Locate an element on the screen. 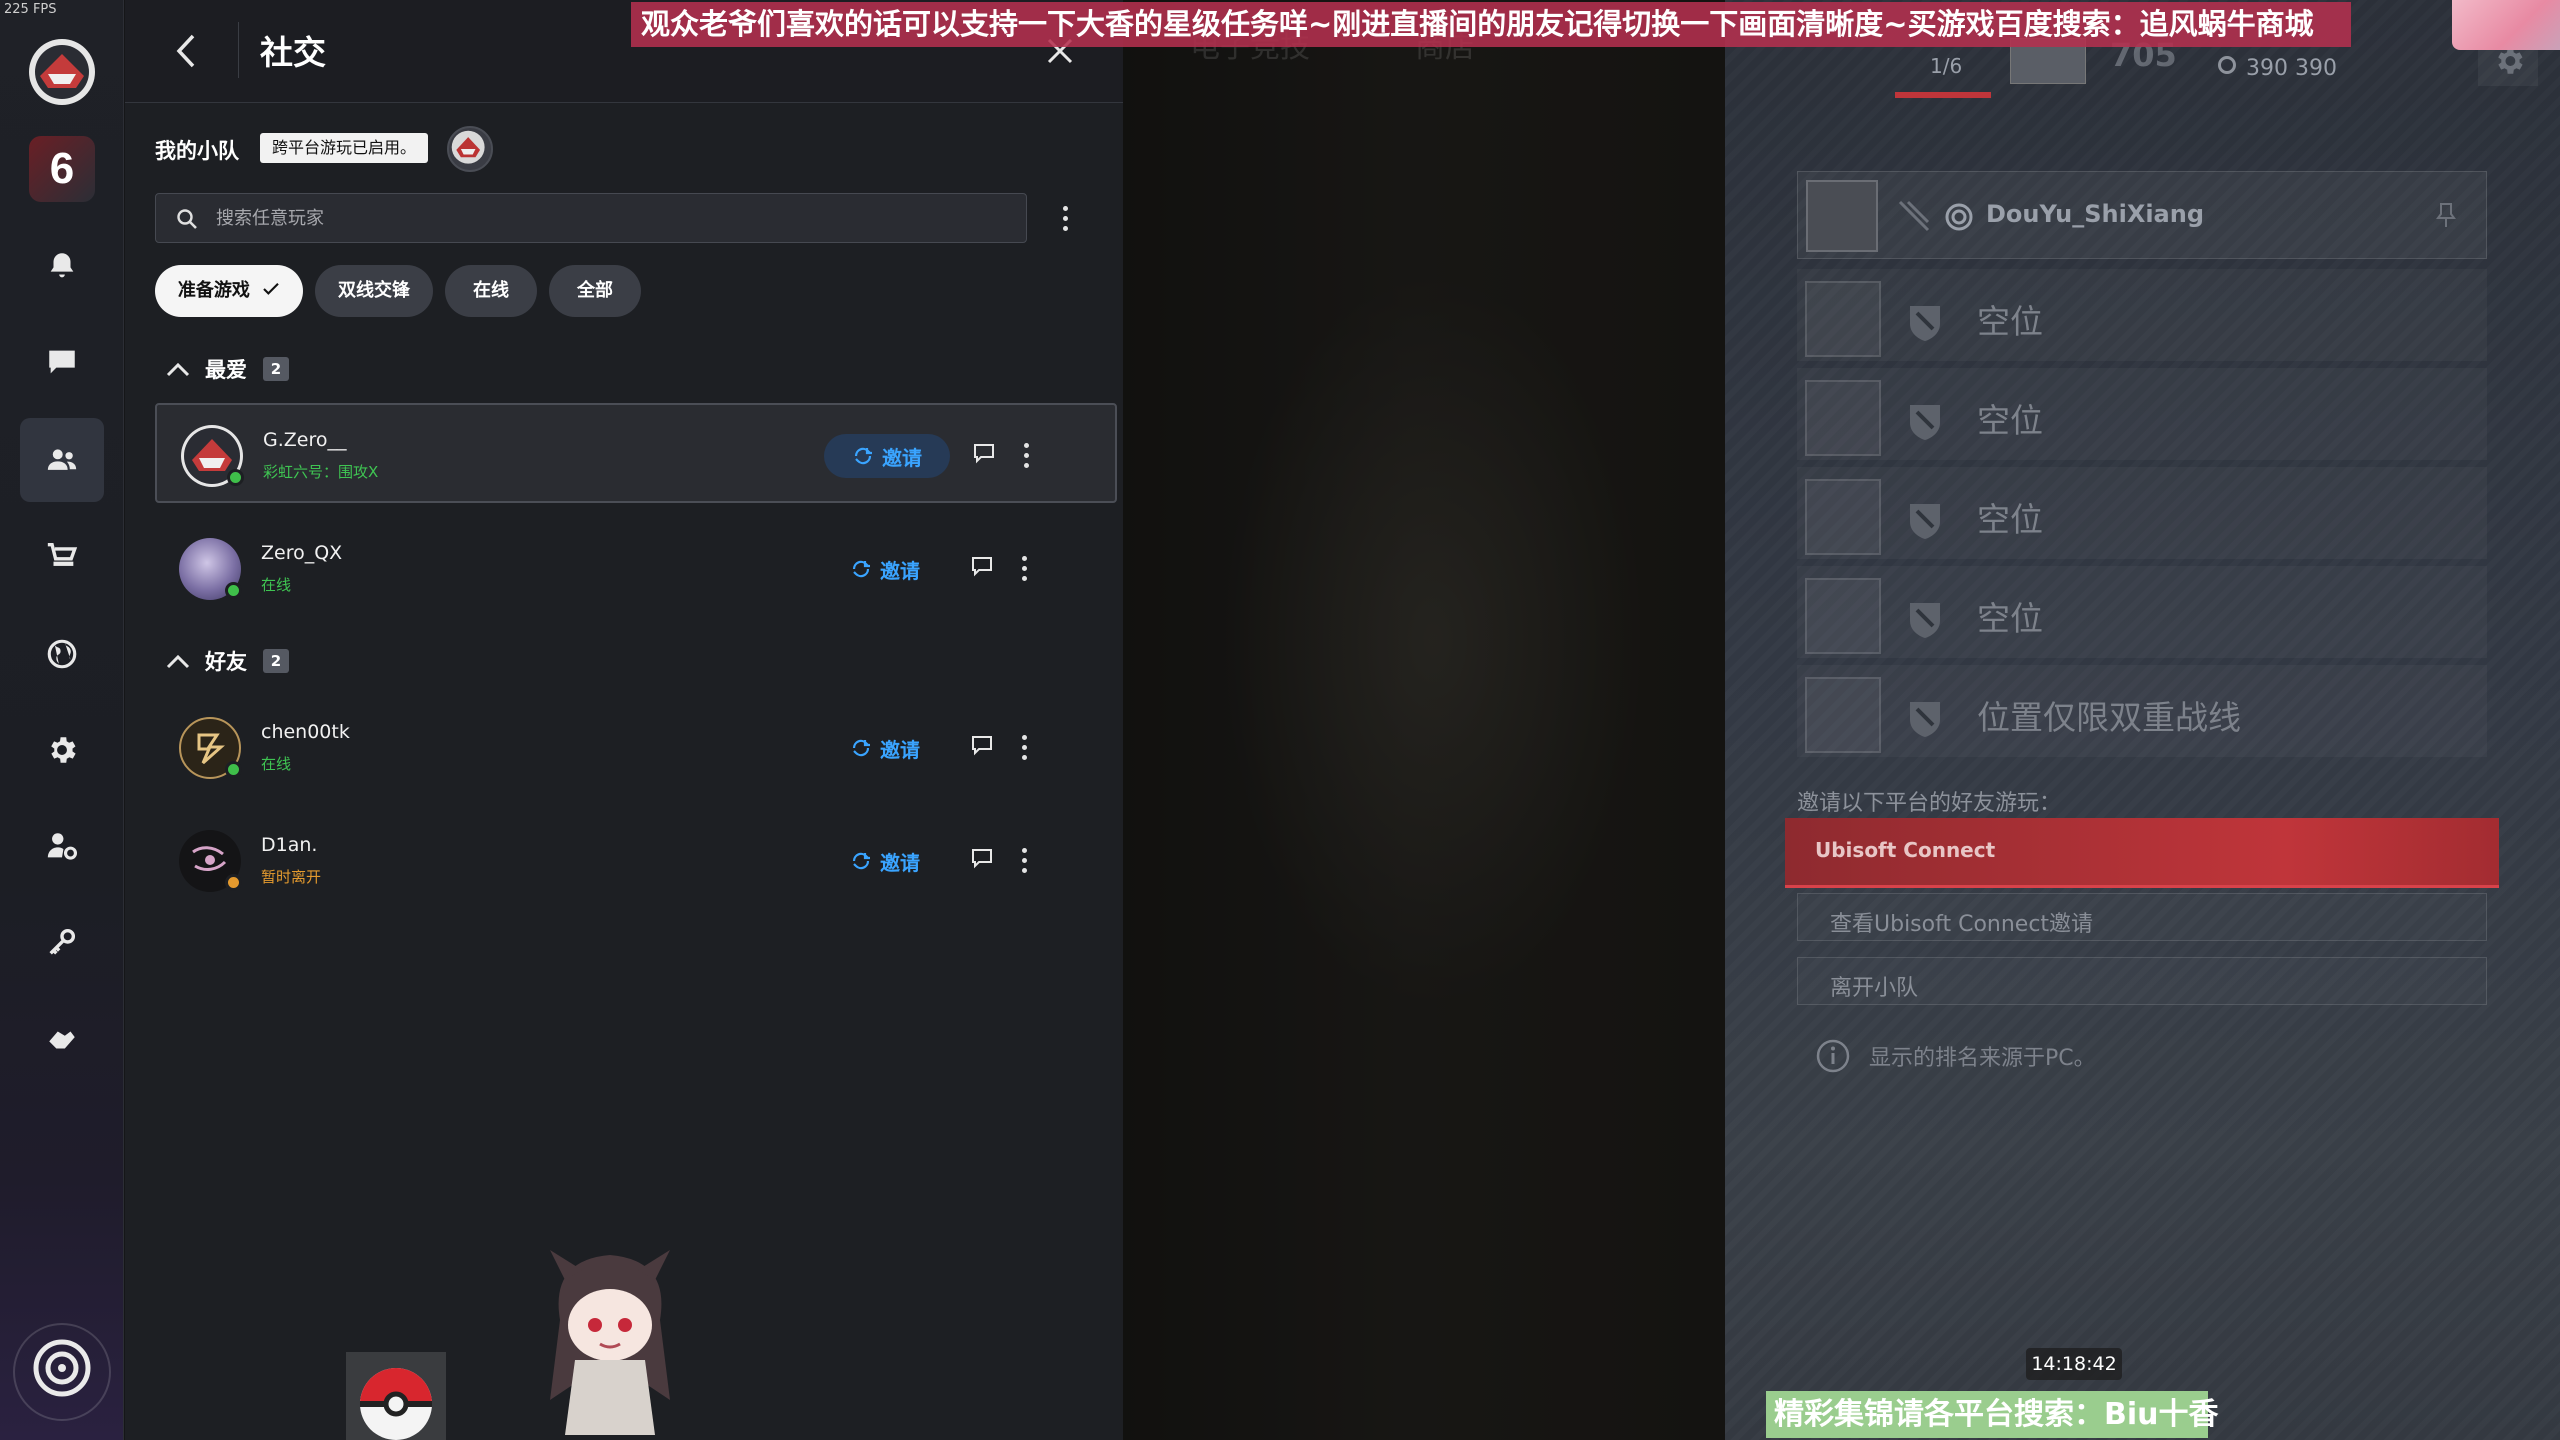 The height and width of the screenshot is (1440, 2560). view-invites-button: 查看Ubisoft Connect邀请 is located at coordinates (2142, 917).